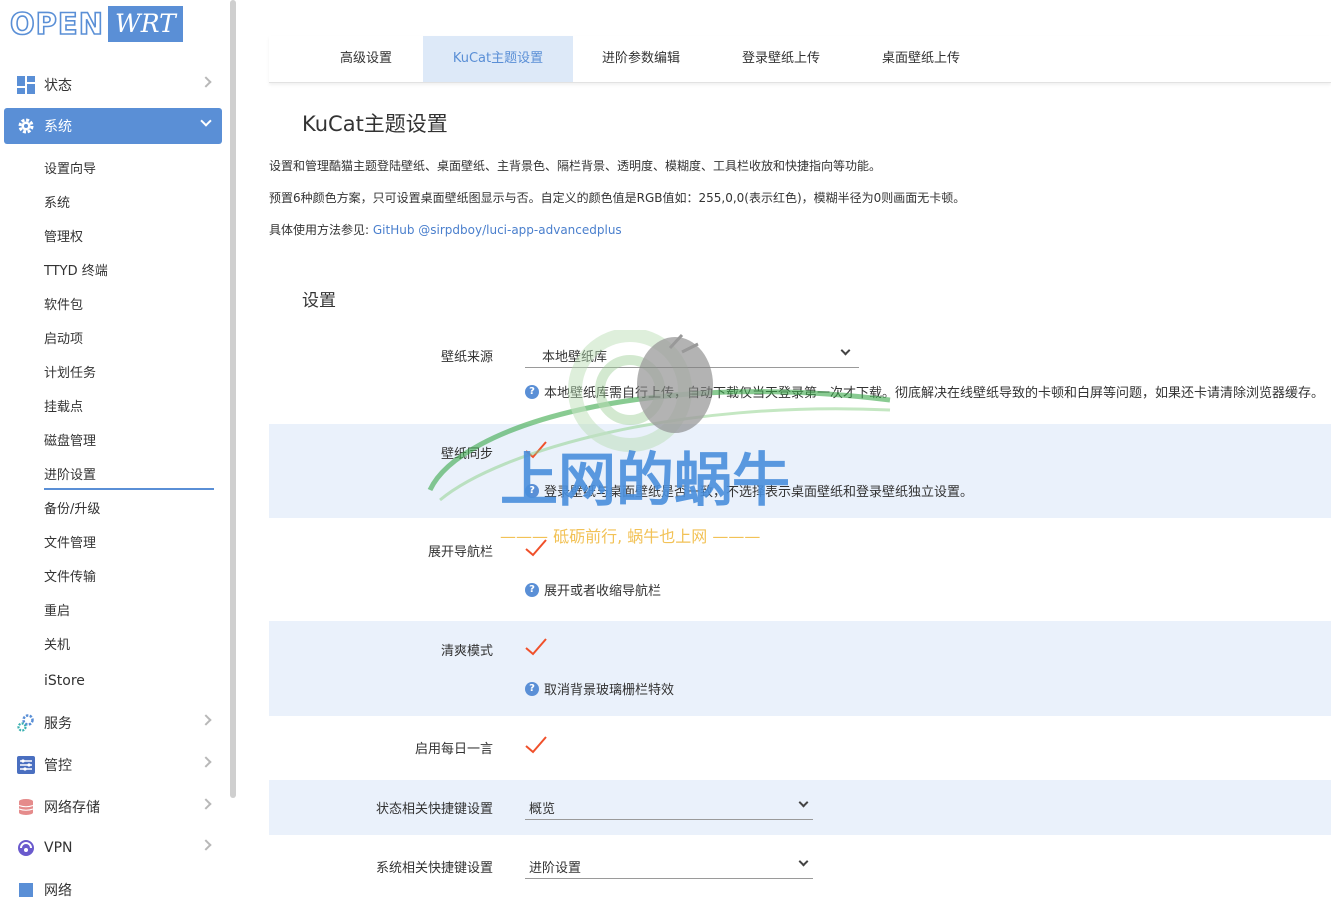 The image size is (1331, 908). I want to click on sidebar-item-nas: 网络存储, so click(113, 807).